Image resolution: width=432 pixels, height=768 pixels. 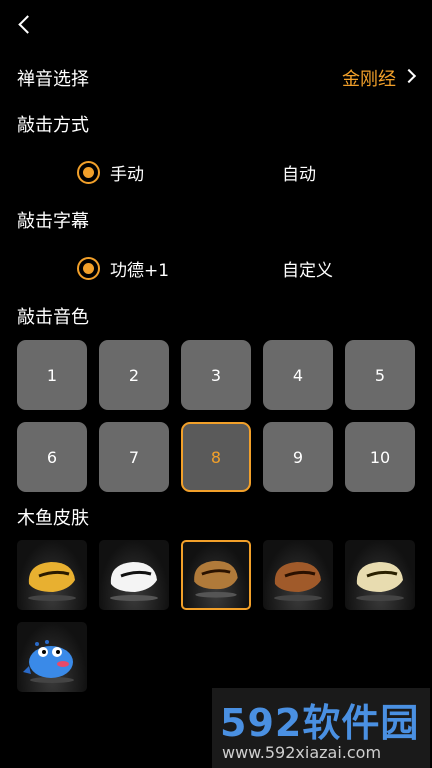 I want to click on skin-tile-blue-cartoon, so click(x=52, y=657).